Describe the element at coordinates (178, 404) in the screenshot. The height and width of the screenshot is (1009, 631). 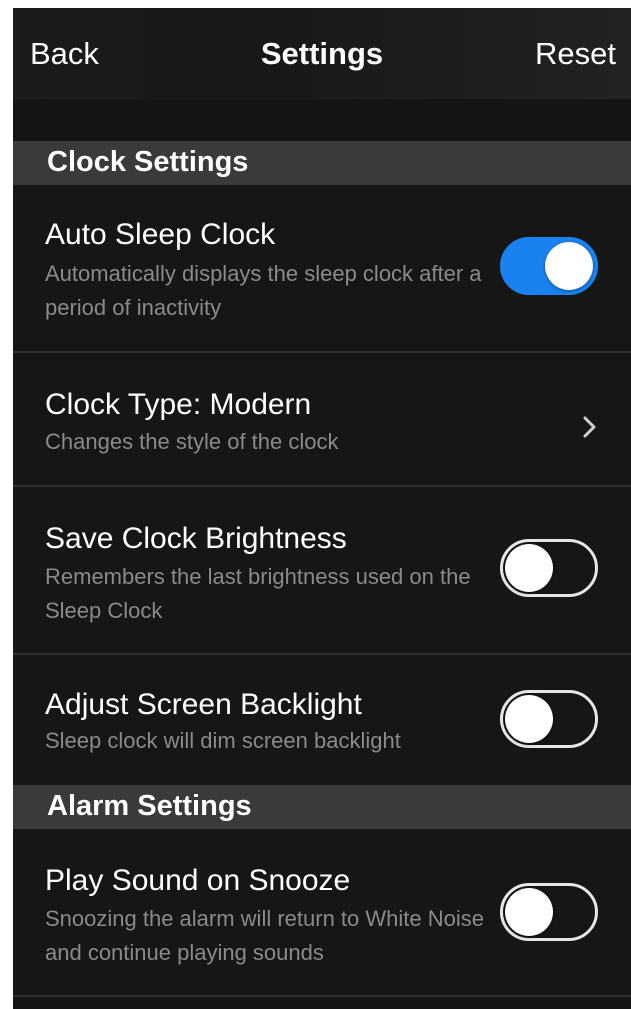
I see `setting-title: Clock Type: Modern` at that location.